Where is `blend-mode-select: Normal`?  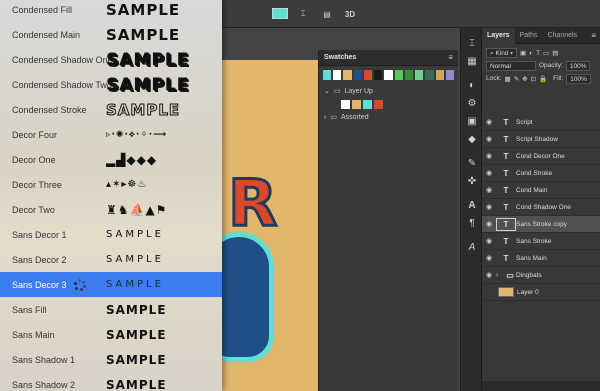 blend-mode-select: Normal is located at coordinates (511, 65).